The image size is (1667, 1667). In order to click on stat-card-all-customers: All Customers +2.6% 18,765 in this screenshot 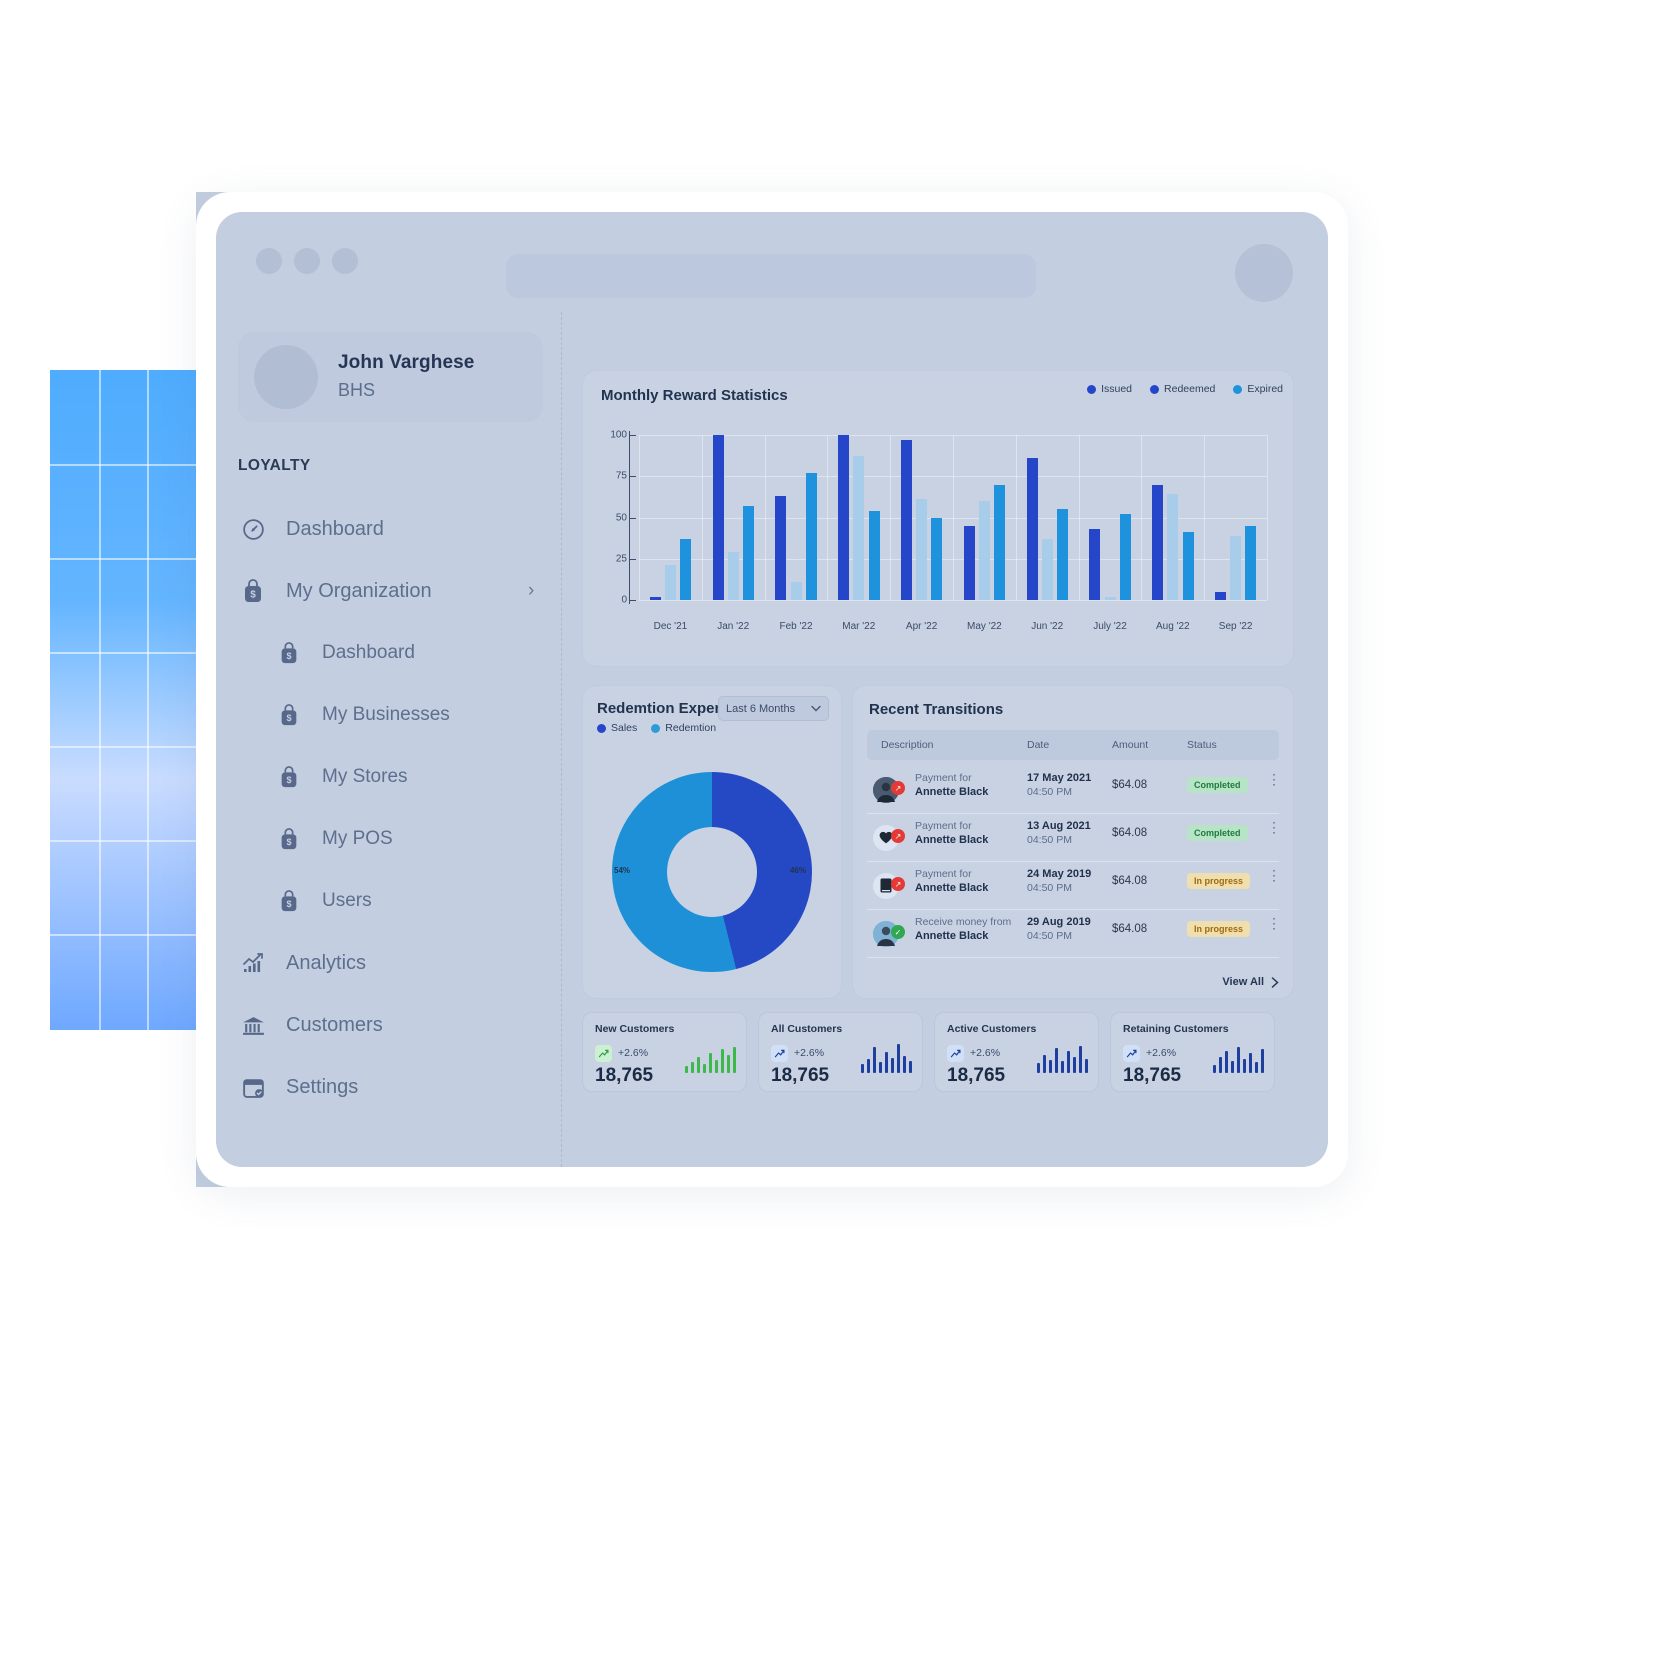, I will do `click(840, 1052)`.